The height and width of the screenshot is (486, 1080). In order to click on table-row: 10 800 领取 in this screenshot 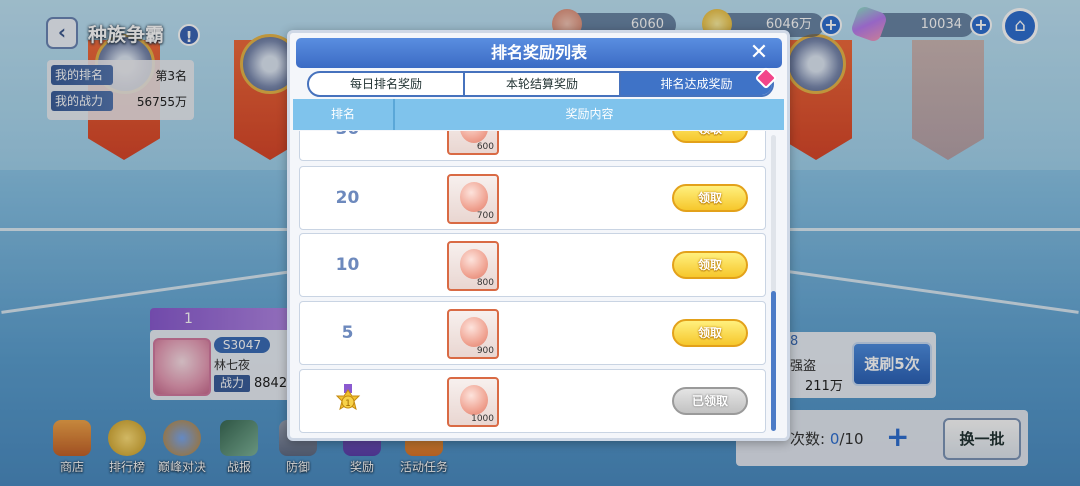, I will do `click(532, 265)`.